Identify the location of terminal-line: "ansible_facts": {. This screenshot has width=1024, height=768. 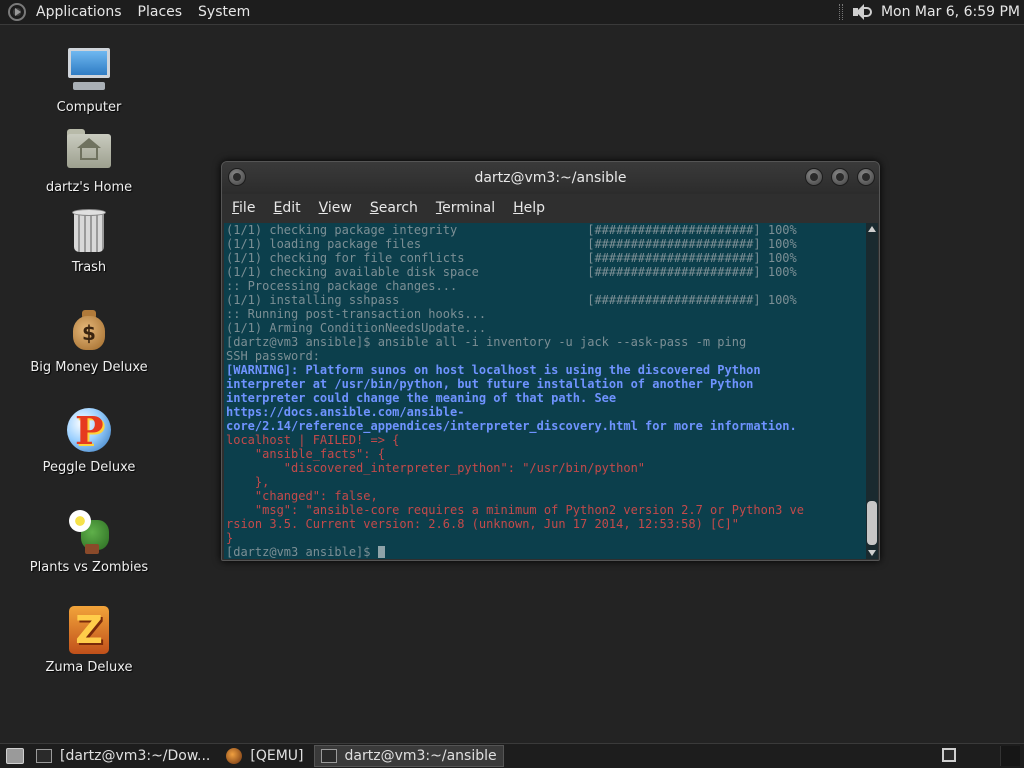
(305, 454).